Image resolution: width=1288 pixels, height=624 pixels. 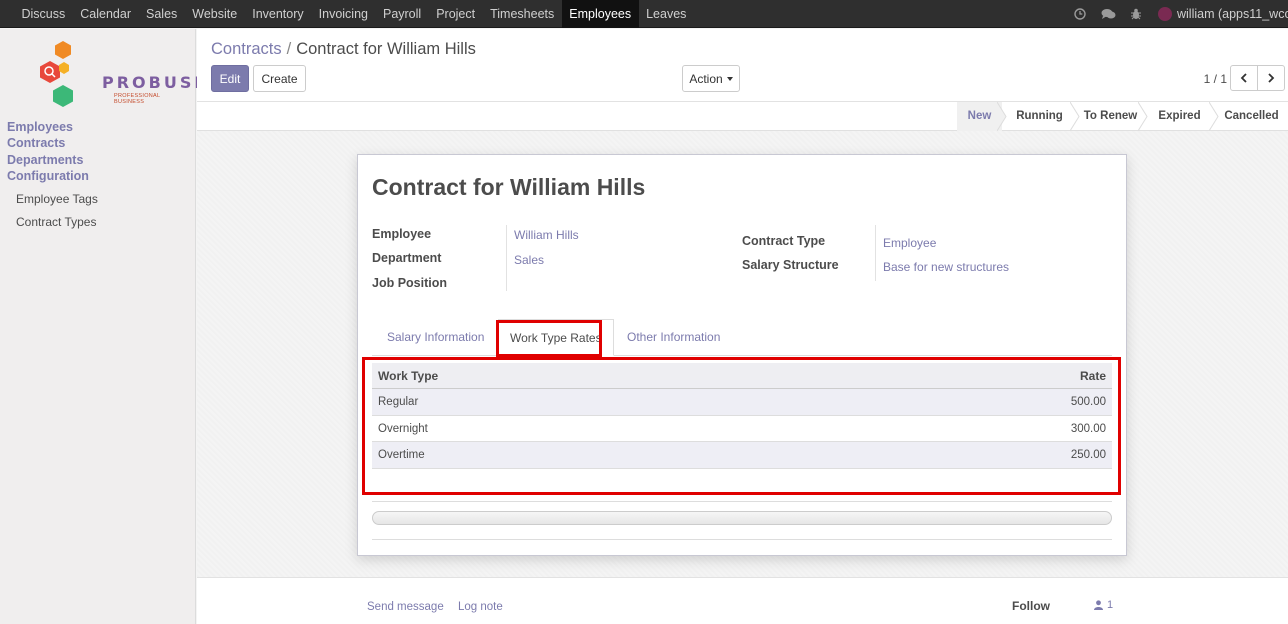 What do you see at coordinates (784, 241) in the screenshot?
I see `label-contract-type: Contract Type` at bounding box center [784, 241].